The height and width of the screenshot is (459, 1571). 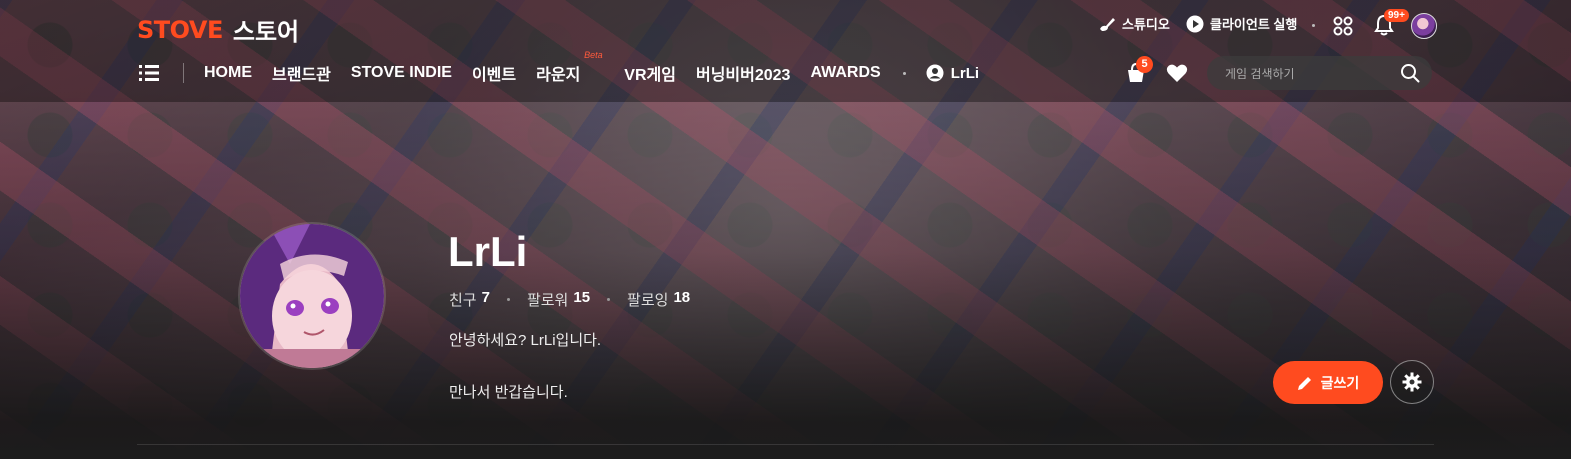 I want to click on profile-stats: 친구 7 팔로워 15 팔로잉 18, so click(x=569, y=299).